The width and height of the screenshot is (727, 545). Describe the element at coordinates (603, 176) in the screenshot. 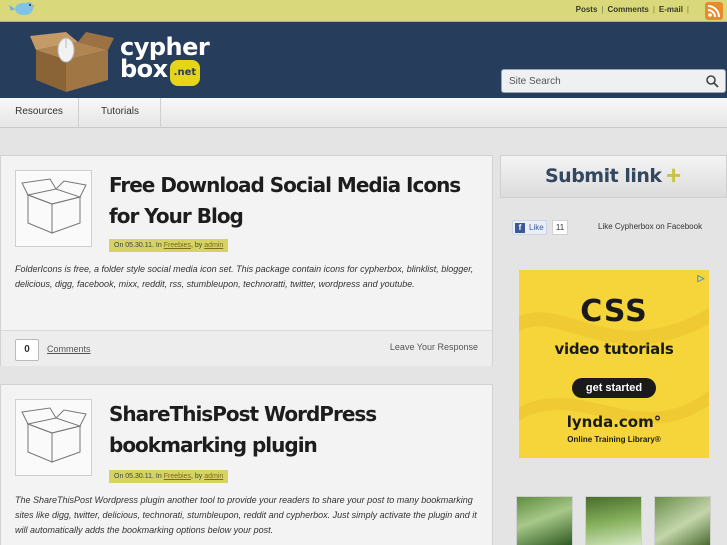

I see `submit-link-label: Submit link` at that location.